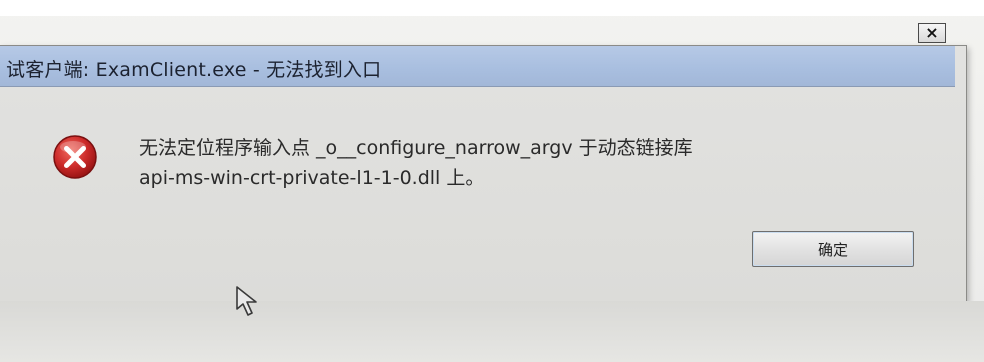 The width and height of the screenshot is (984, 362). I want to click on ok-button: 确定, so click(833, 249).